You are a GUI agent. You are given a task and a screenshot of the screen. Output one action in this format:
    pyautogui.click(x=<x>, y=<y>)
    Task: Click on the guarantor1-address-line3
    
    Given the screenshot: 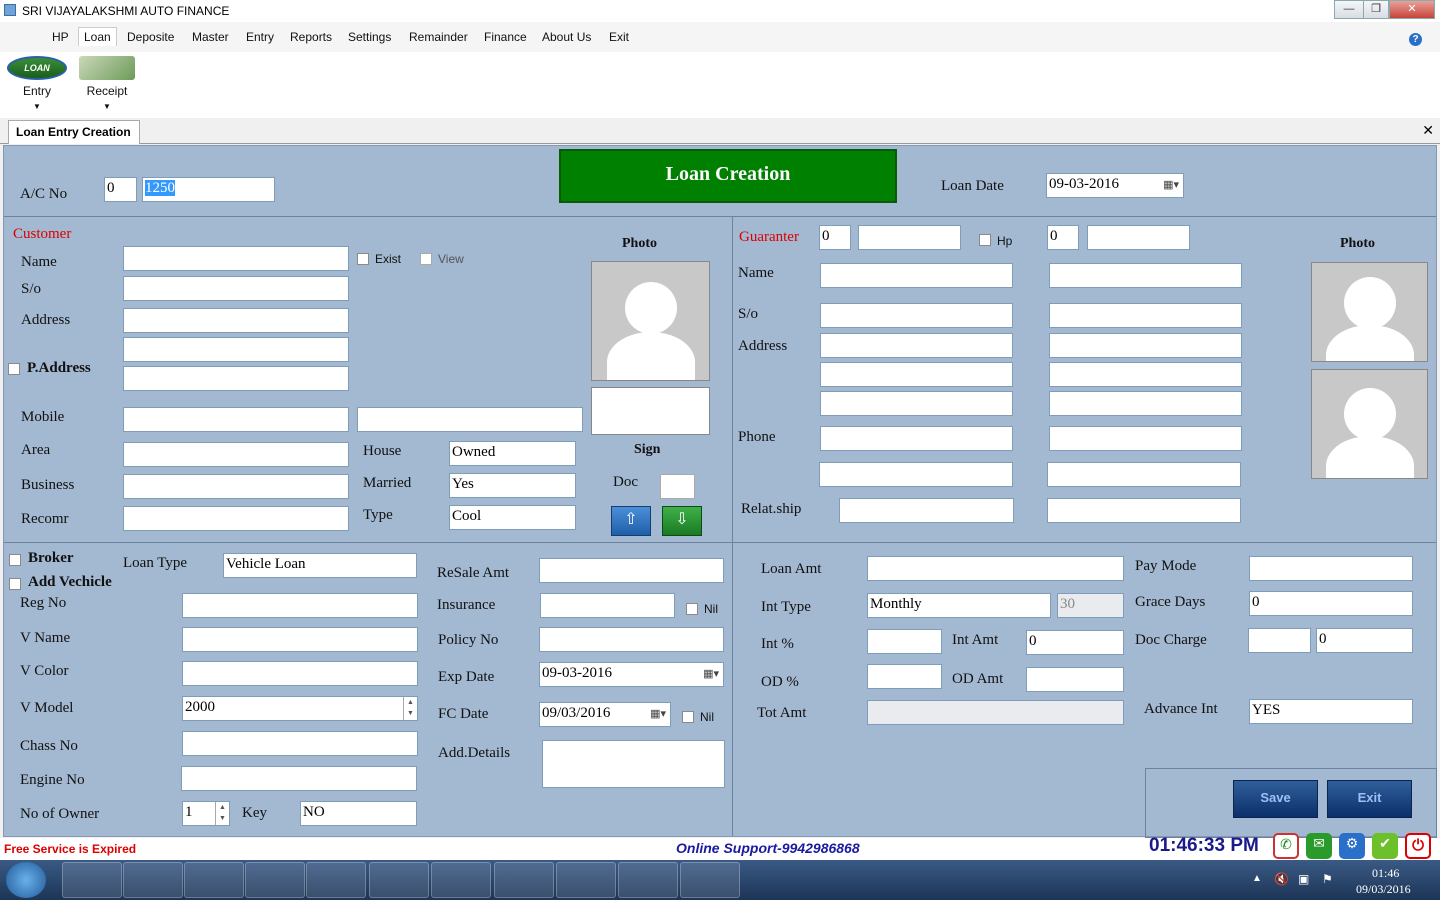 What is the action you would take?
    pyautogui.click(x=916, y=403)
    